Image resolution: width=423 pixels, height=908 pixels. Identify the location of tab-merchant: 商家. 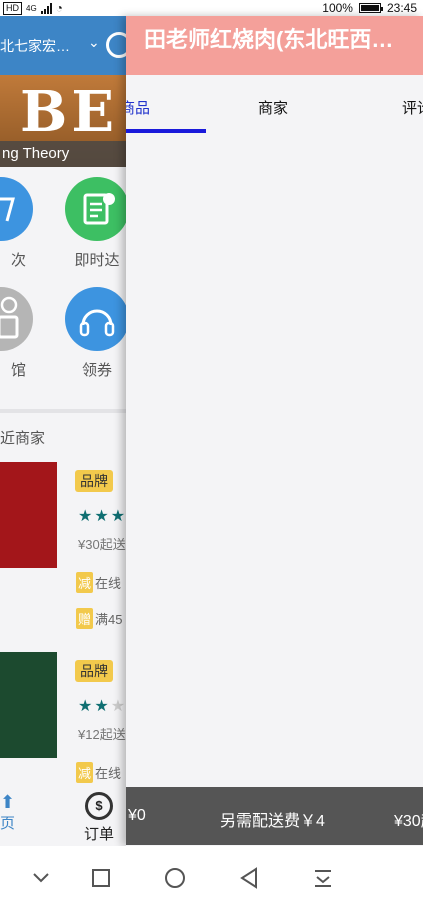
(273, 107).